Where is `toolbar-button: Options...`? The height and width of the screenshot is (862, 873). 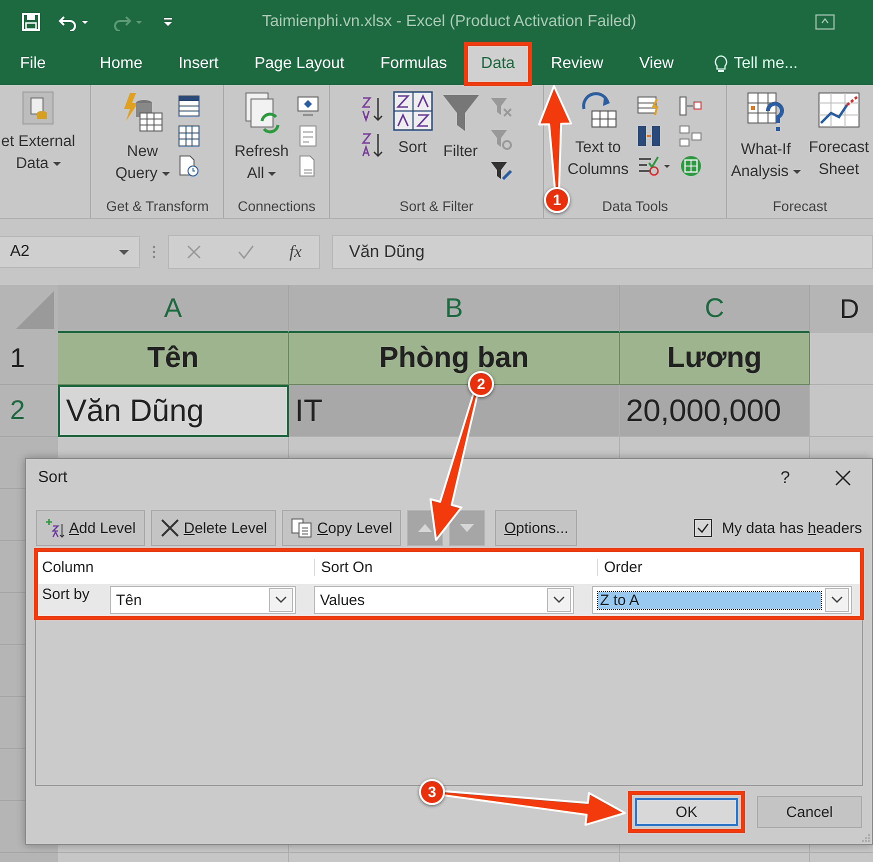
toolbar-button: Options... is located at coordinates (536, 528).